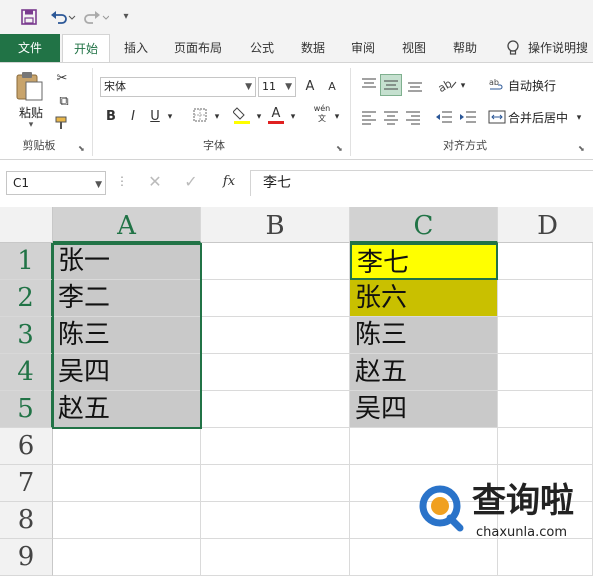 This screenshot has height=576, width=593. Describe the element at coordinates (198, 48) in the screenshot. I see `tab-page-layout: 页面布局` at that location.